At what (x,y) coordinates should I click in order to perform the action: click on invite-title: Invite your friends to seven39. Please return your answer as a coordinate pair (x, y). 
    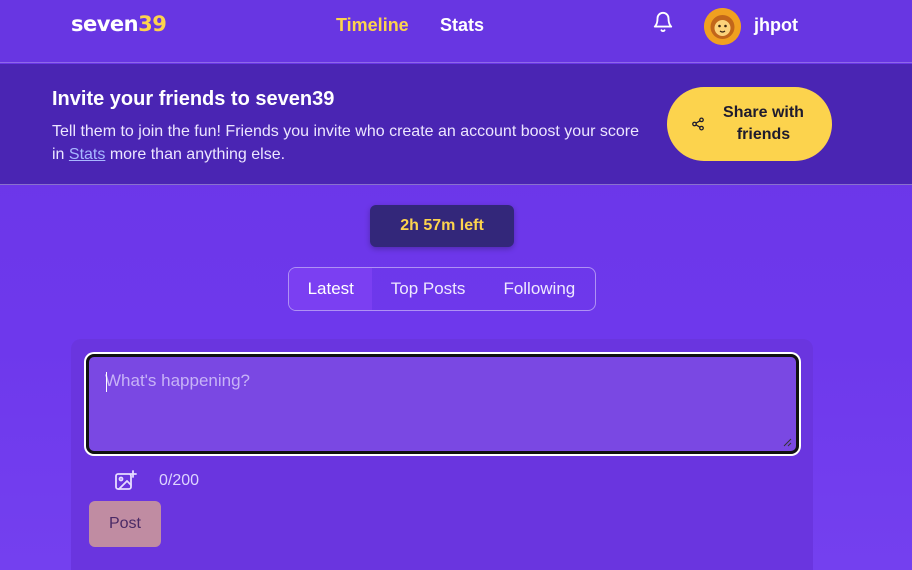
    Looking at the image, I should click on (193, 99).